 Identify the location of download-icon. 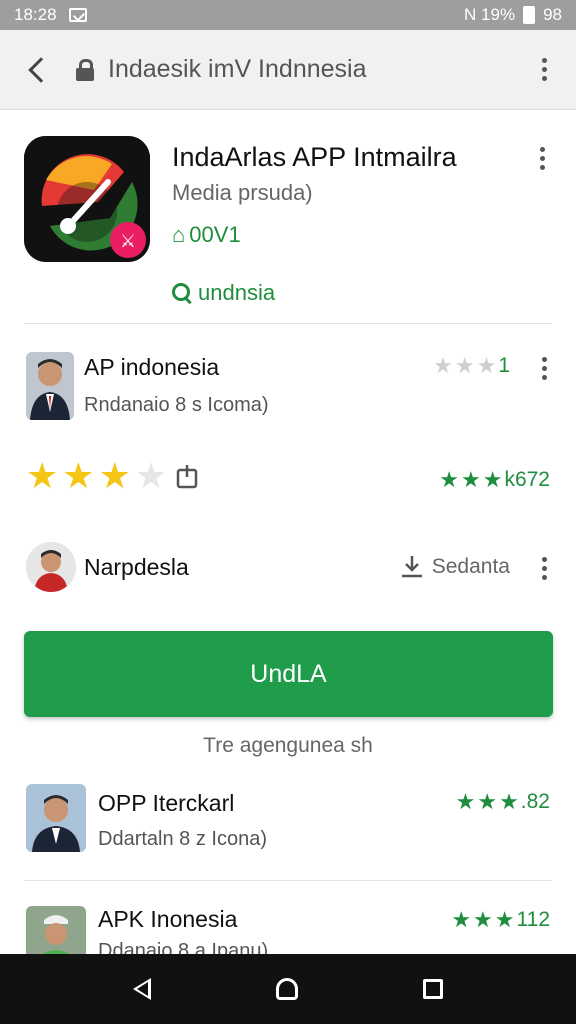
(411, 567).